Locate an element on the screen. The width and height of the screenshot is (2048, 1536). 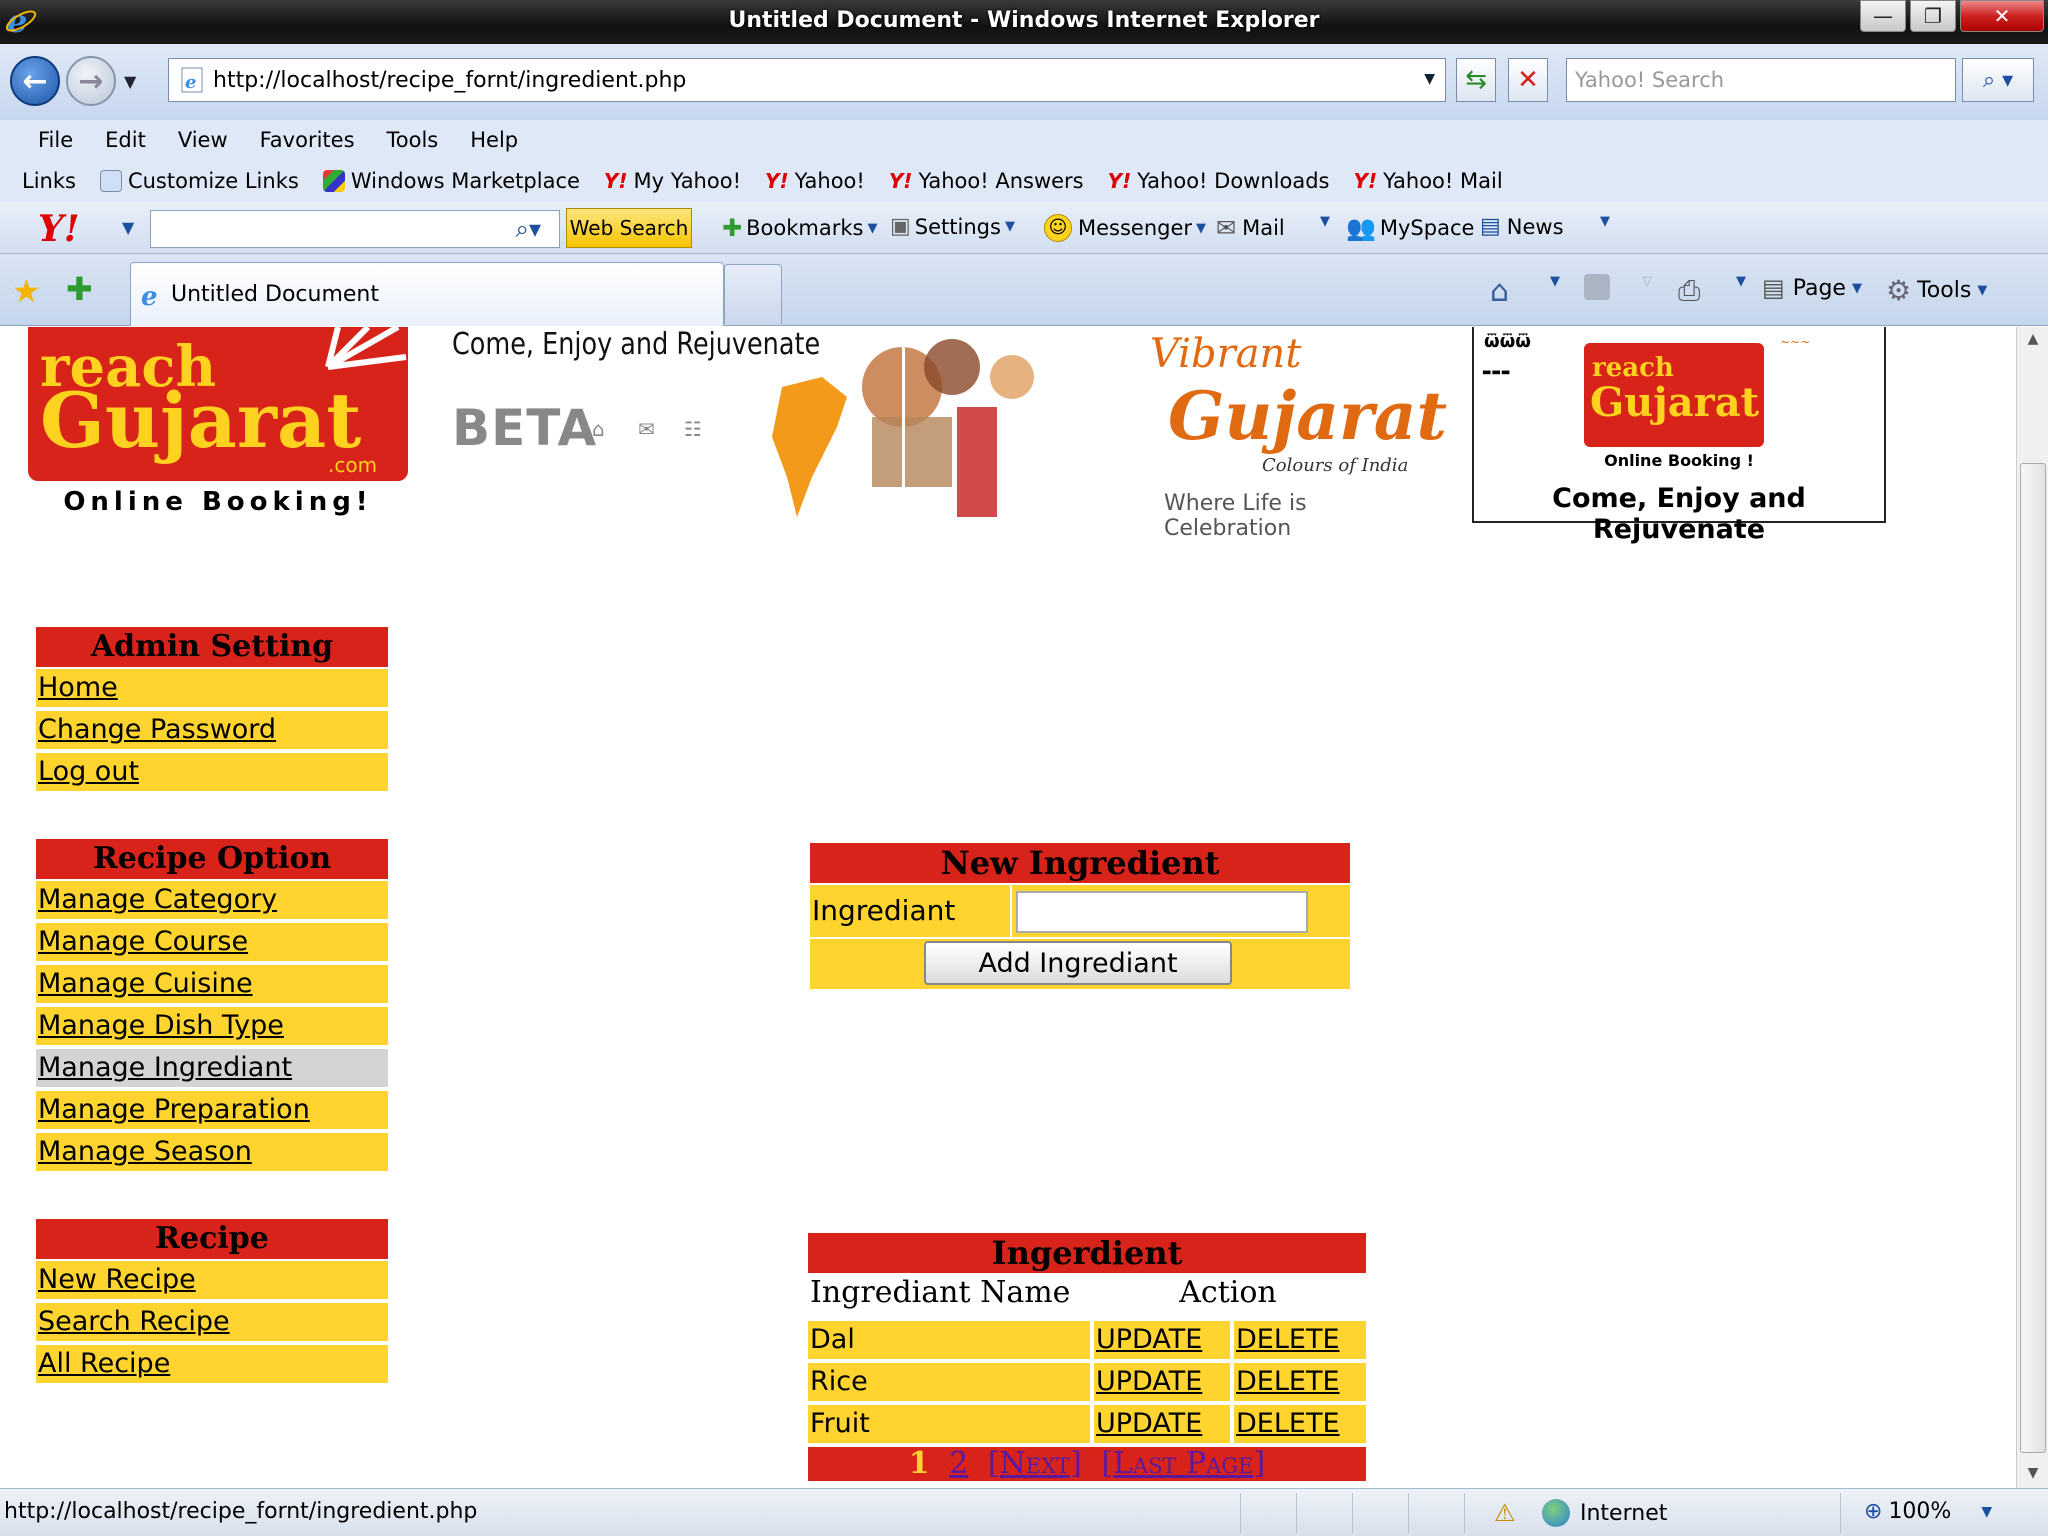
change-password-link: Change Password is located at coordinates (157, 729).